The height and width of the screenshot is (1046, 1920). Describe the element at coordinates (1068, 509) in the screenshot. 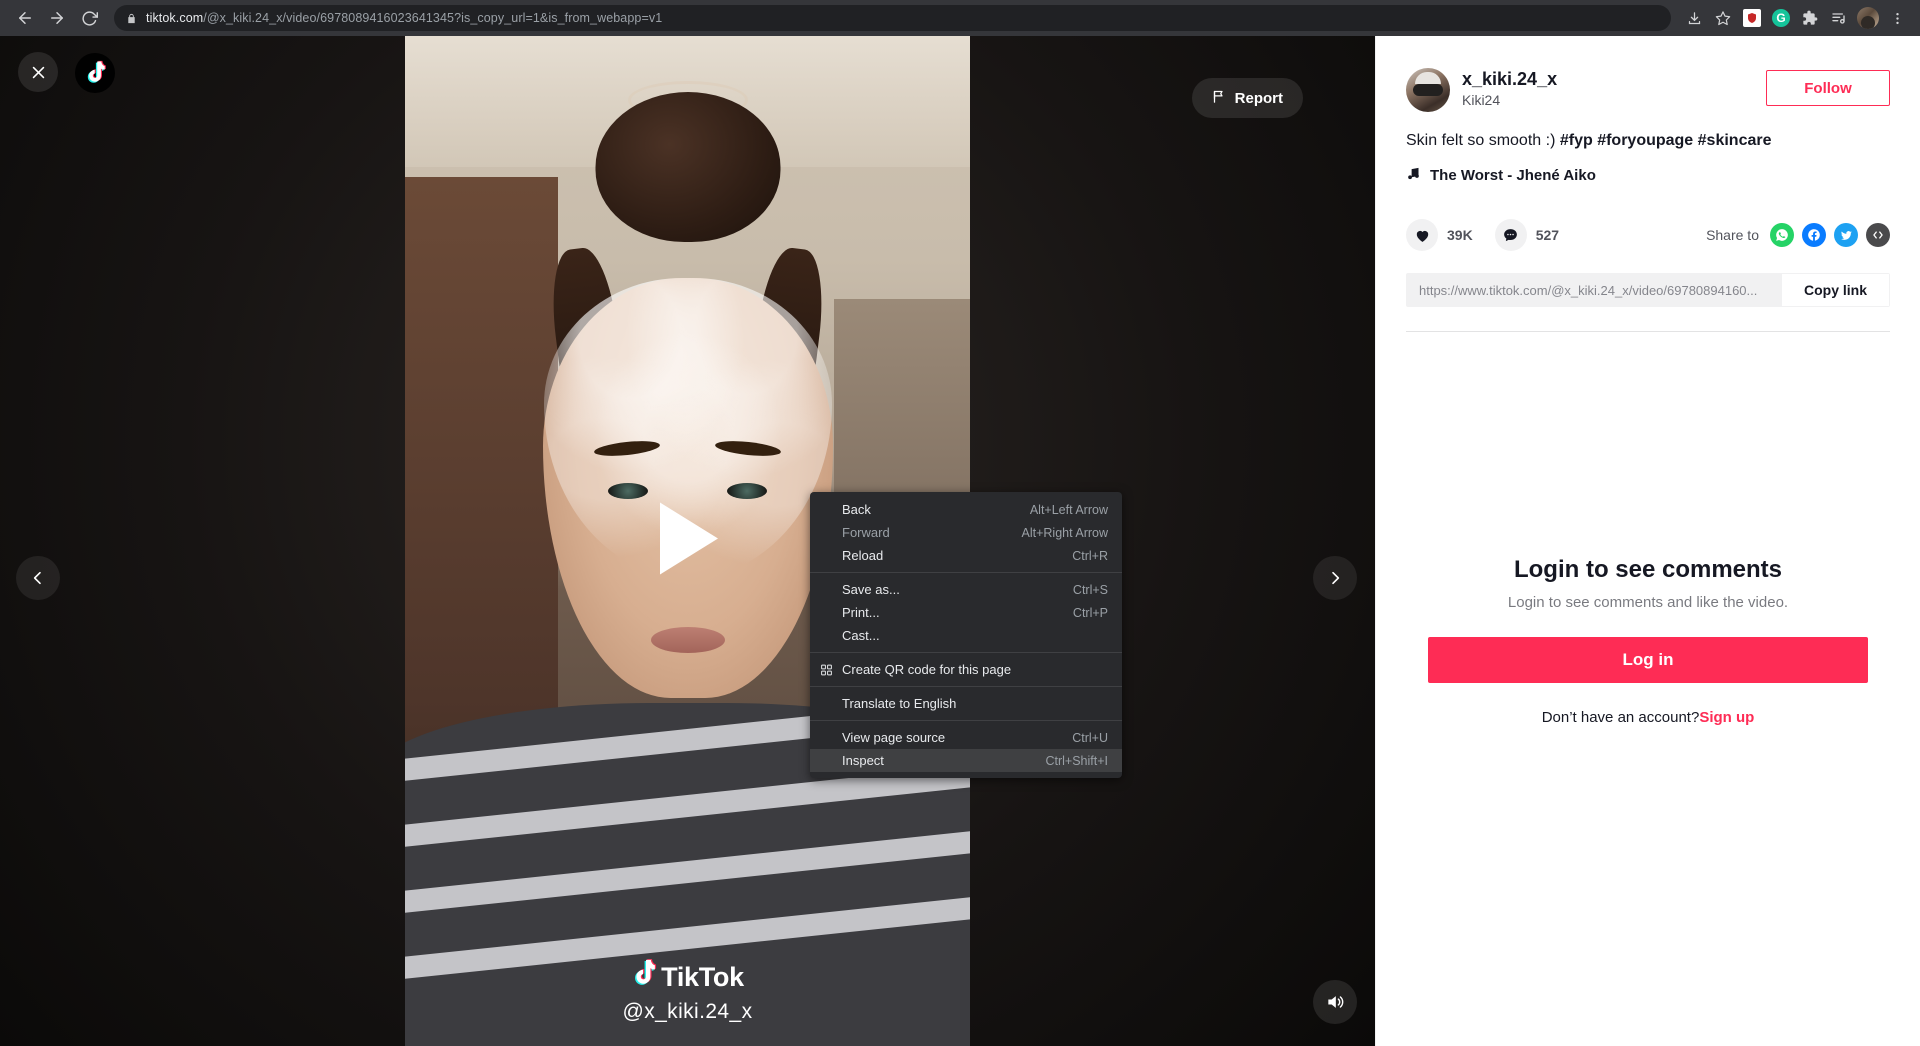

I see `context-menu-shortcut: Alt+Left Arrow` at that location.